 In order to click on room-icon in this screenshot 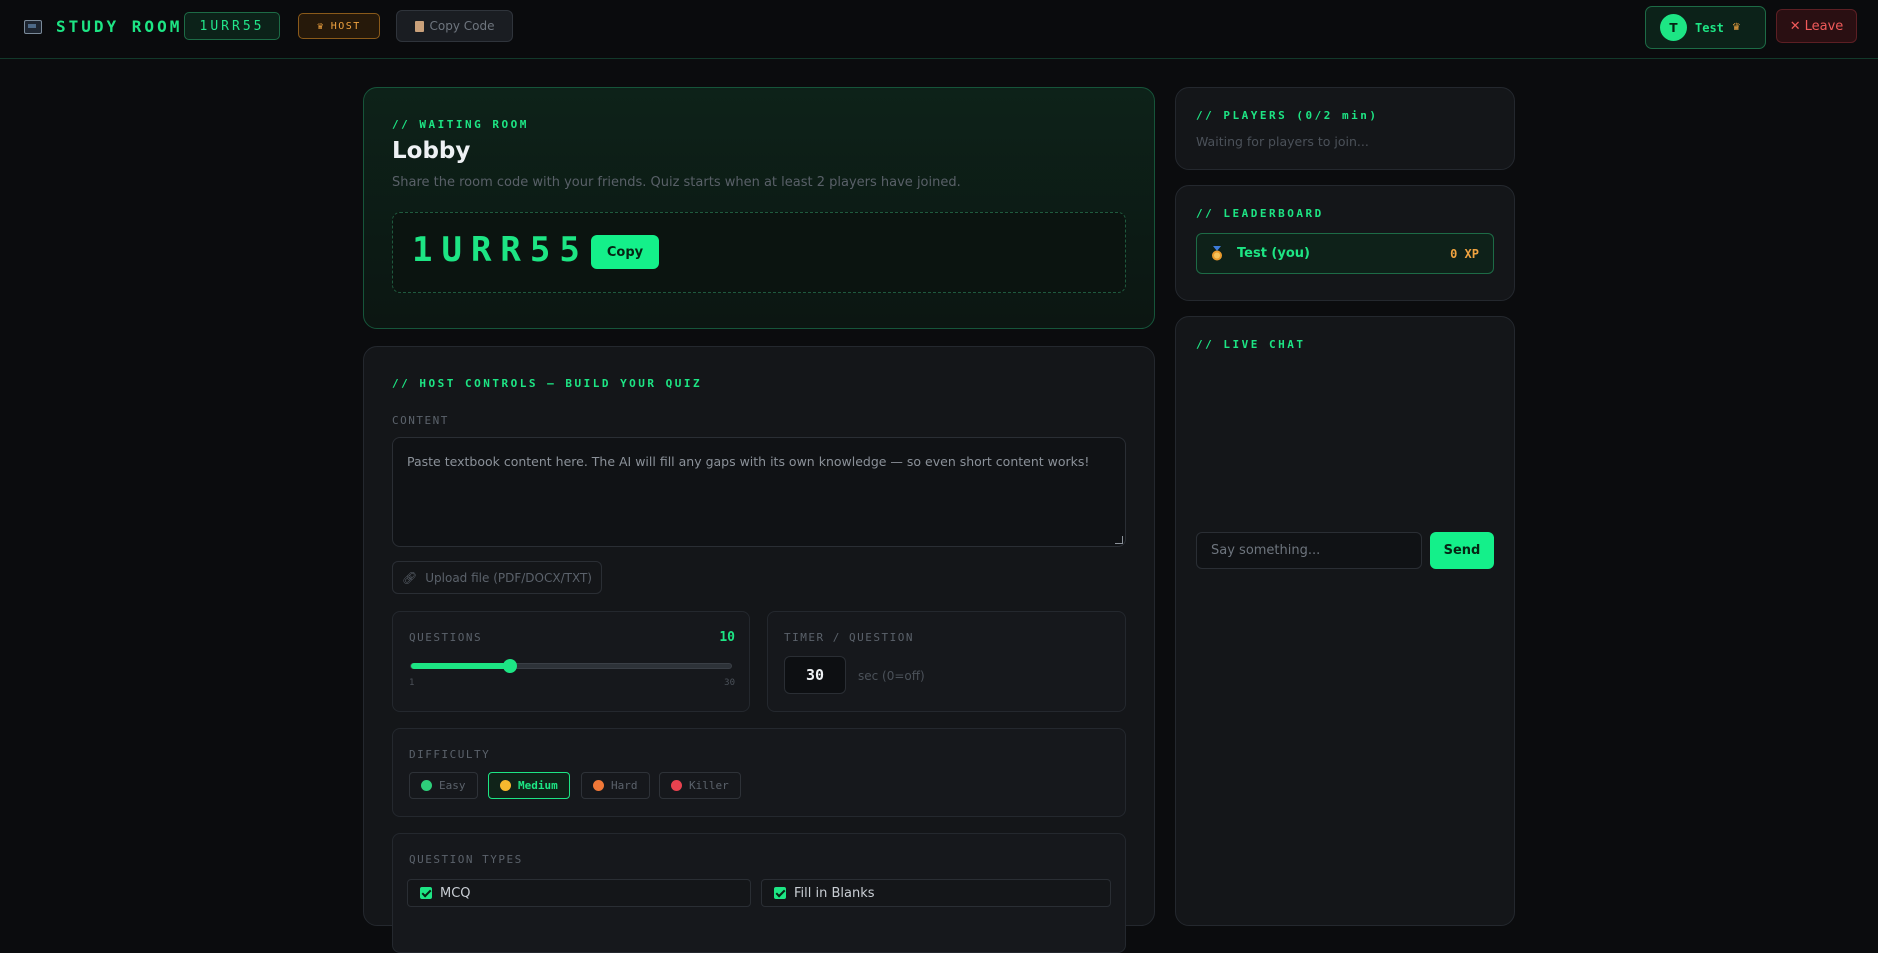, I will do `click(33, 26)`.